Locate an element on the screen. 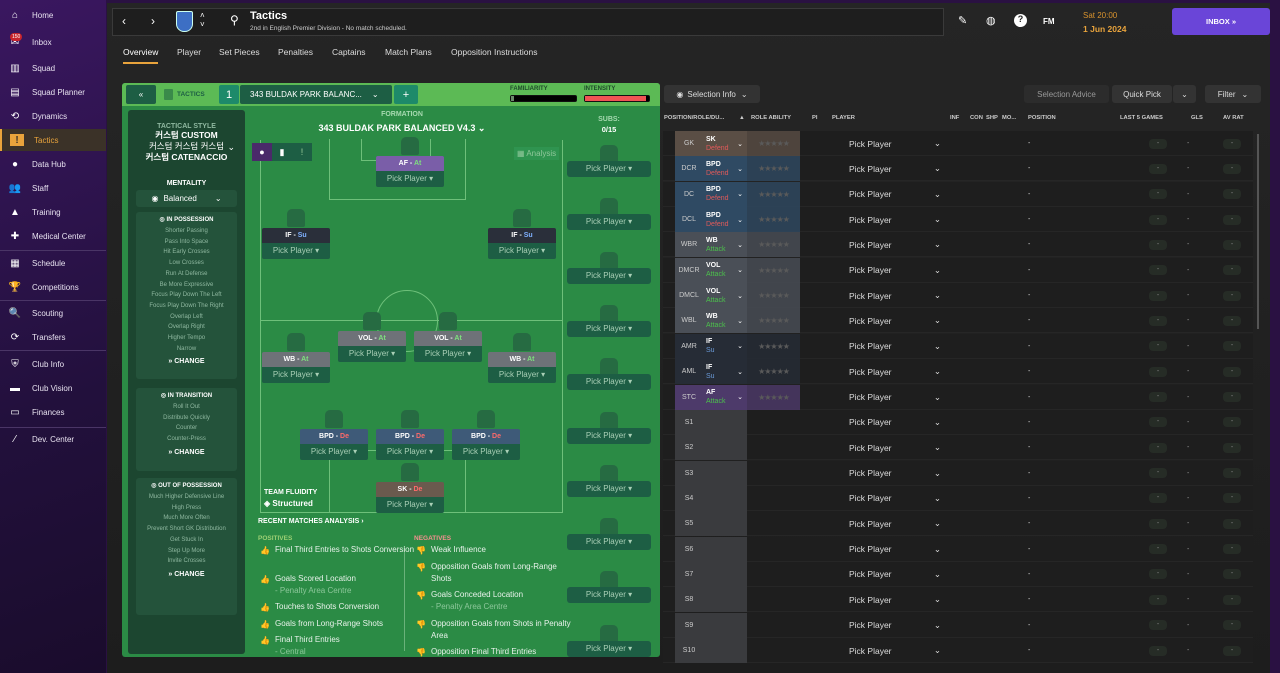 The image size is (1280, 673). warning-view-icon: ! is located at coordinates (302, 152).